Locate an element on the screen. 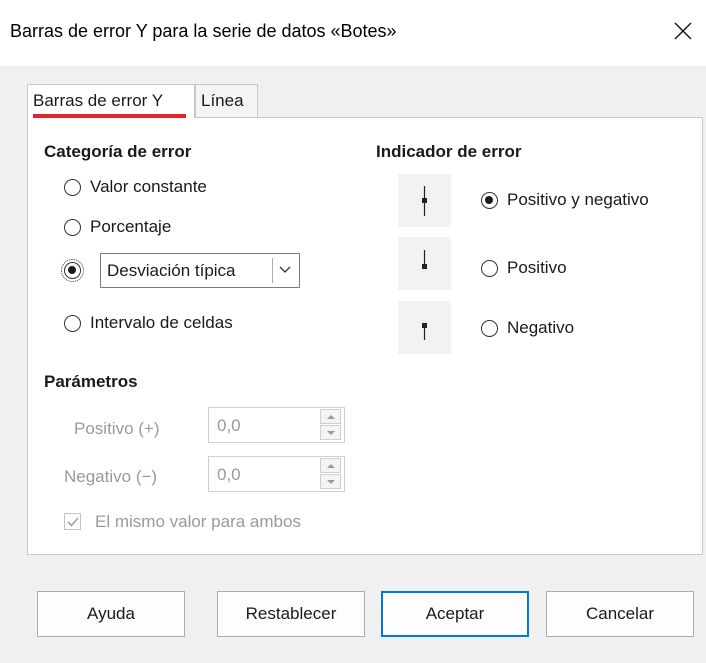 Image resolution: width=706 pixels, height=663 pixels. negative-spinbox: 0,0 is located at coordinates (276, 474).